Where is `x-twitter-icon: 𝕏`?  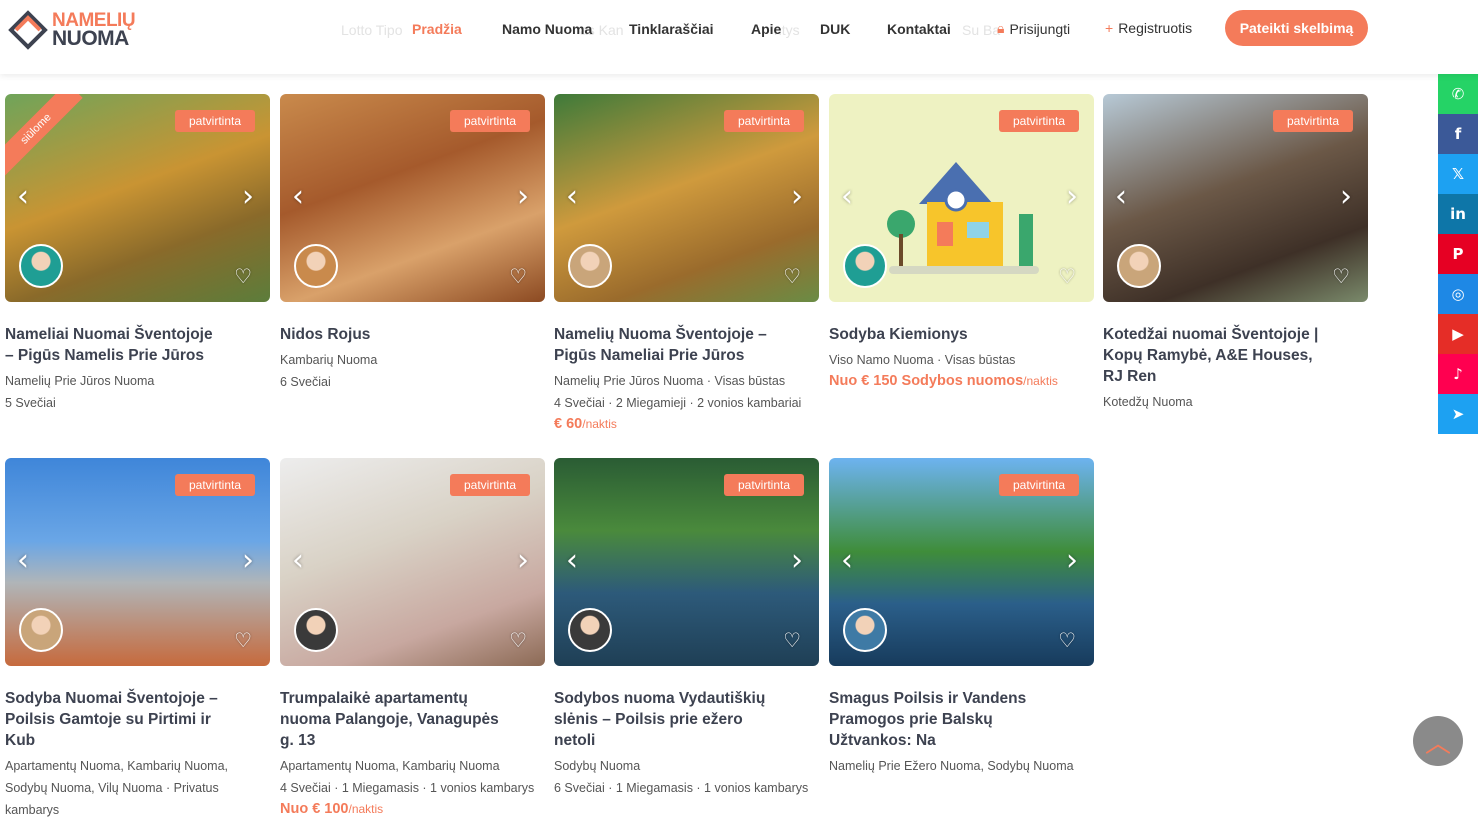 x-twitter-icon: 𝕏 is located at coordinates (1458, 174).